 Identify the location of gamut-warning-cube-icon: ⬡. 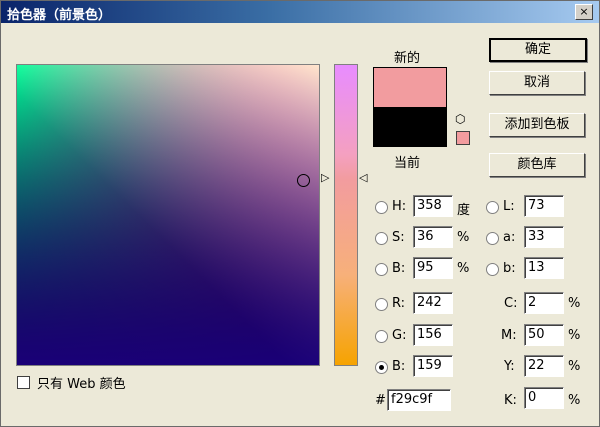
(460, 119).